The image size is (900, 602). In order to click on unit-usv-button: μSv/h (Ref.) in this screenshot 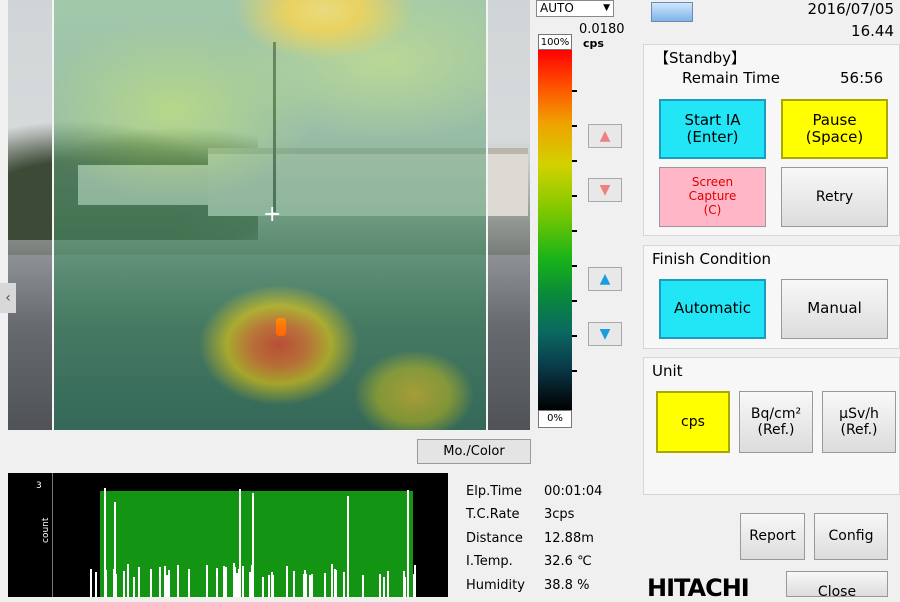, I will do `click(859, 422)`.